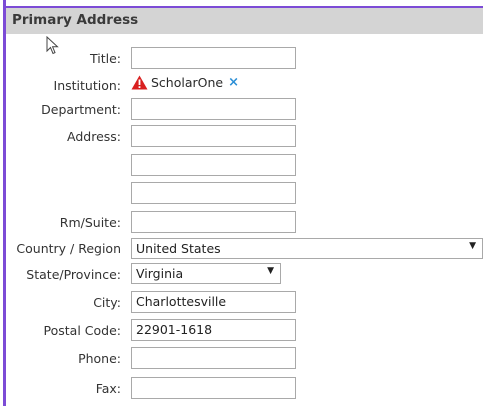 The image size is (483, 406). Describe the element at coordinates (90, 222) in the screenshot. I see `rm-suite-label: Rm/Suite:` at that location.